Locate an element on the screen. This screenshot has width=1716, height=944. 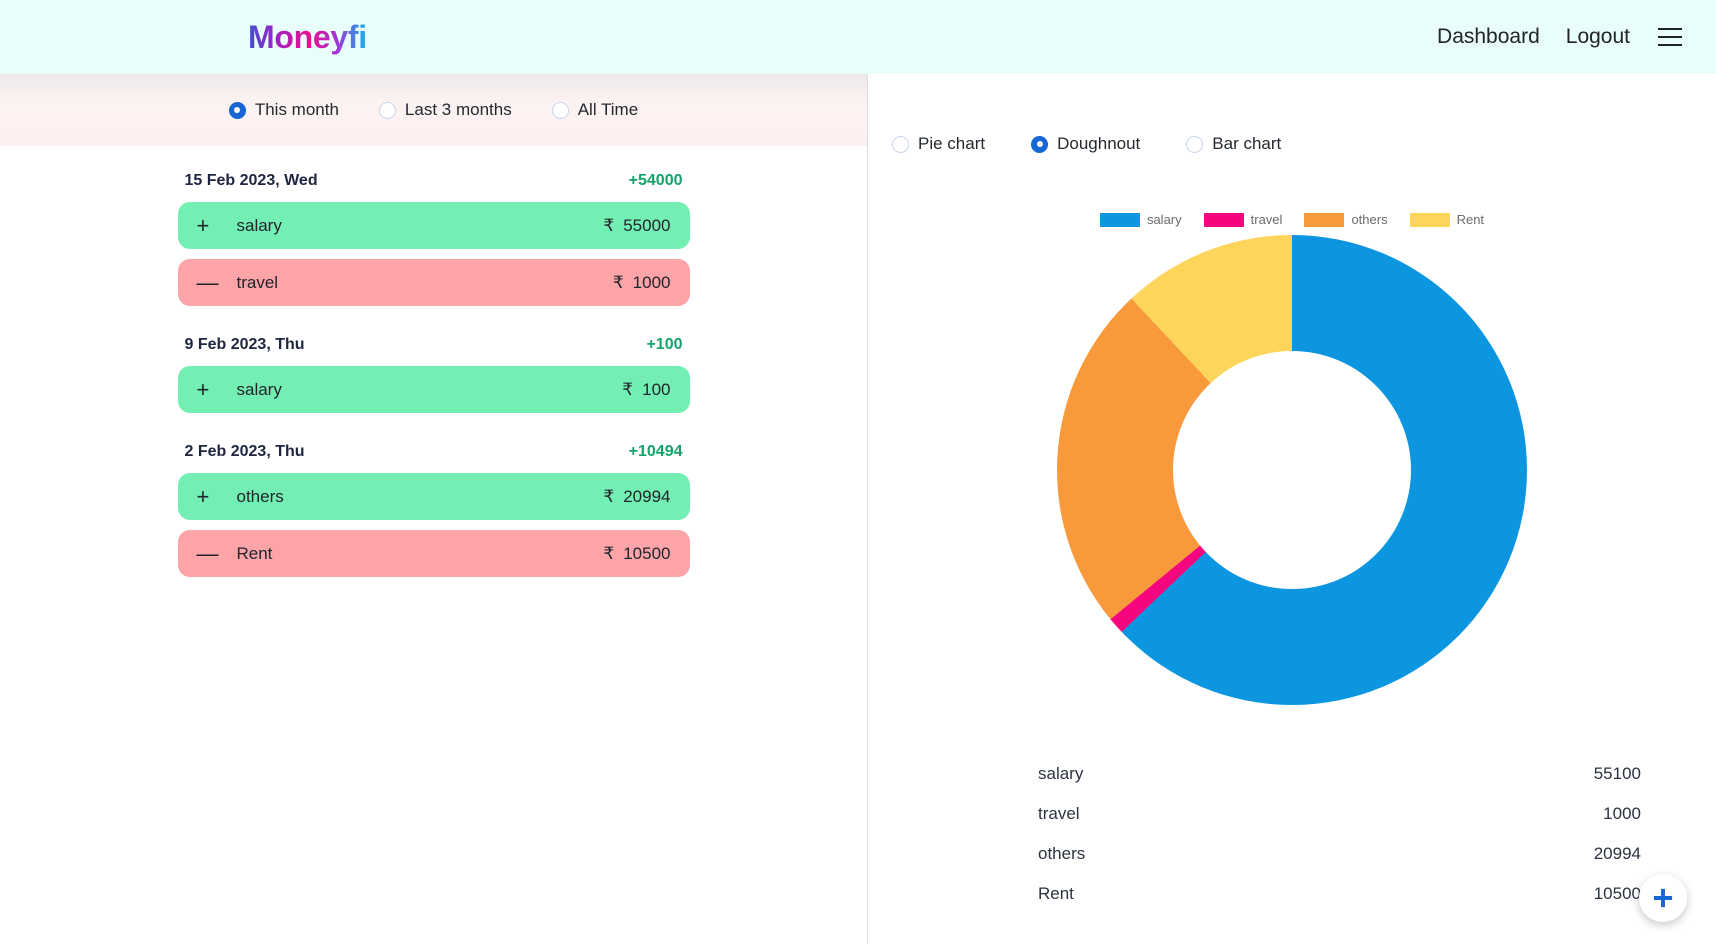
legend-item: Rent is located at coordinates (1447, 219).